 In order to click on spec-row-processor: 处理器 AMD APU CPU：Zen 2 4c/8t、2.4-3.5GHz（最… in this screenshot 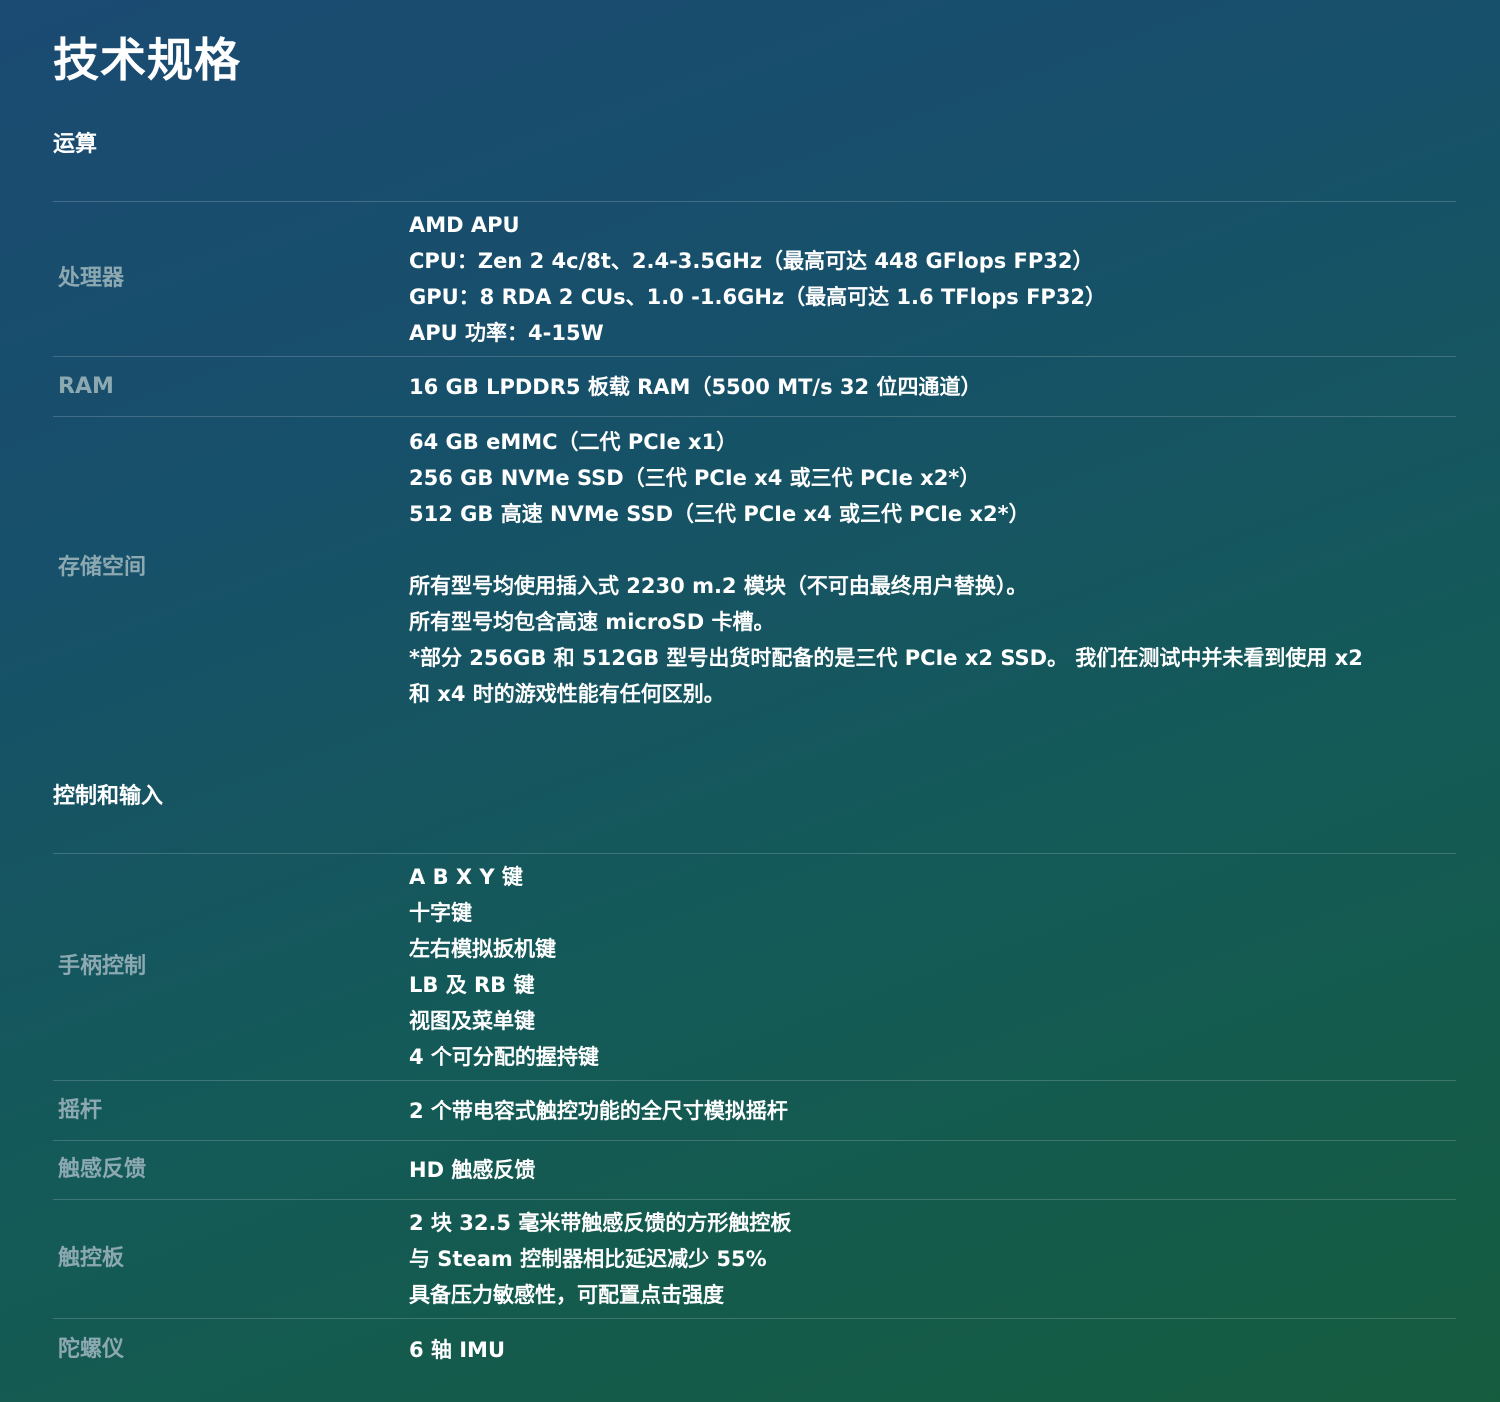, I will do `click(754, 279)`.